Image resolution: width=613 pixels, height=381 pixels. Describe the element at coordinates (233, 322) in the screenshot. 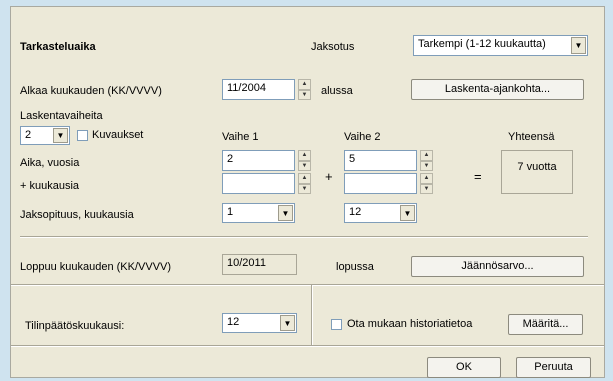

I see `closing-month-value: 12` at that location.